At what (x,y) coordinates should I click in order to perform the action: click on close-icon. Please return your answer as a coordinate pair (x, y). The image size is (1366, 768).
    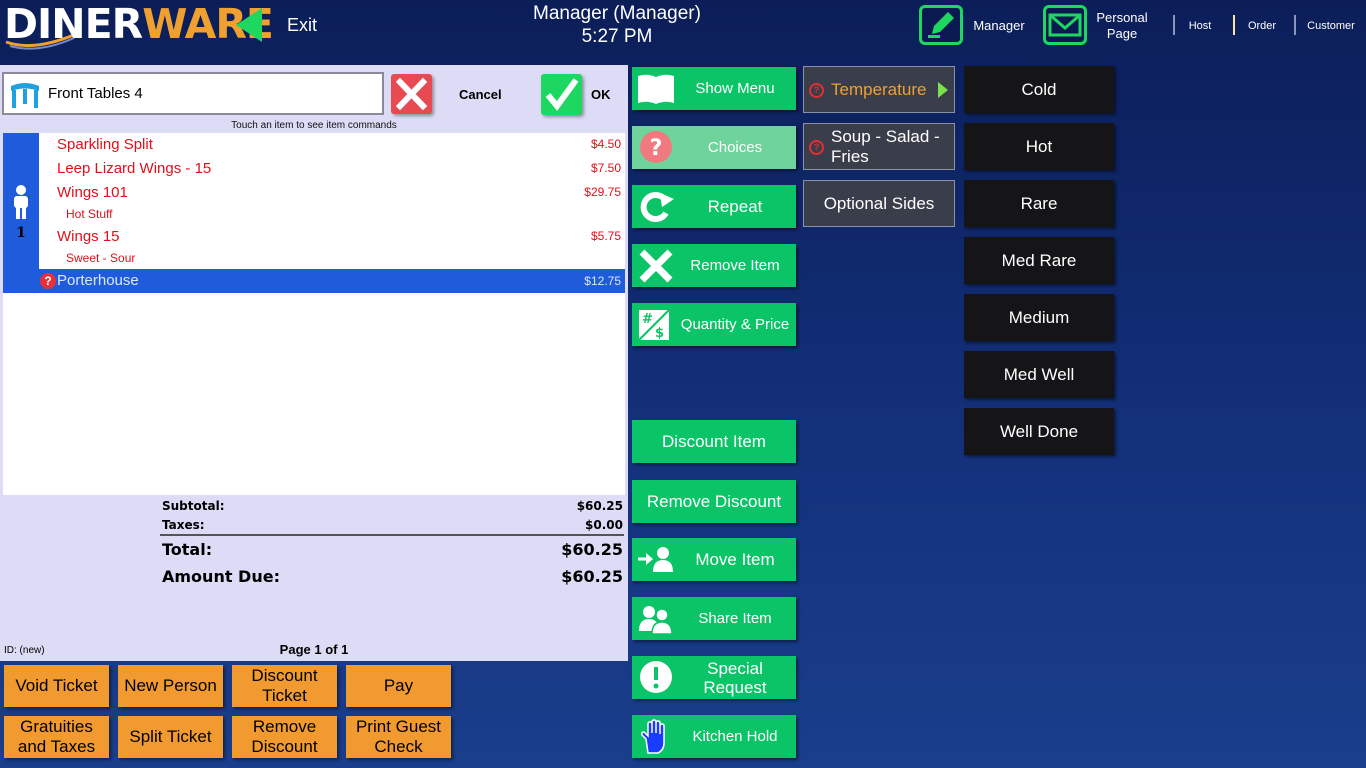
    Looking at the image, I should click on (411, 94).